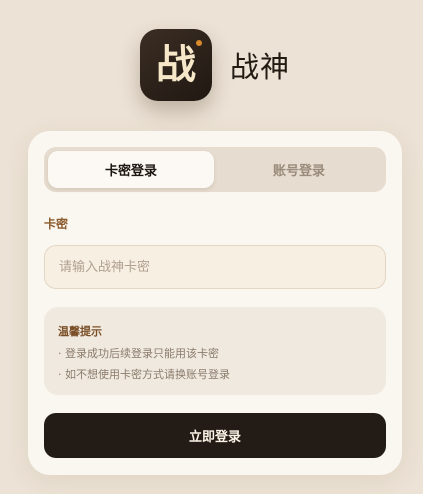 The image size is (423, 494). Describe the element at coordinates (215, 65) in the screenshot. I see `app-header: 战 战神` at that location.